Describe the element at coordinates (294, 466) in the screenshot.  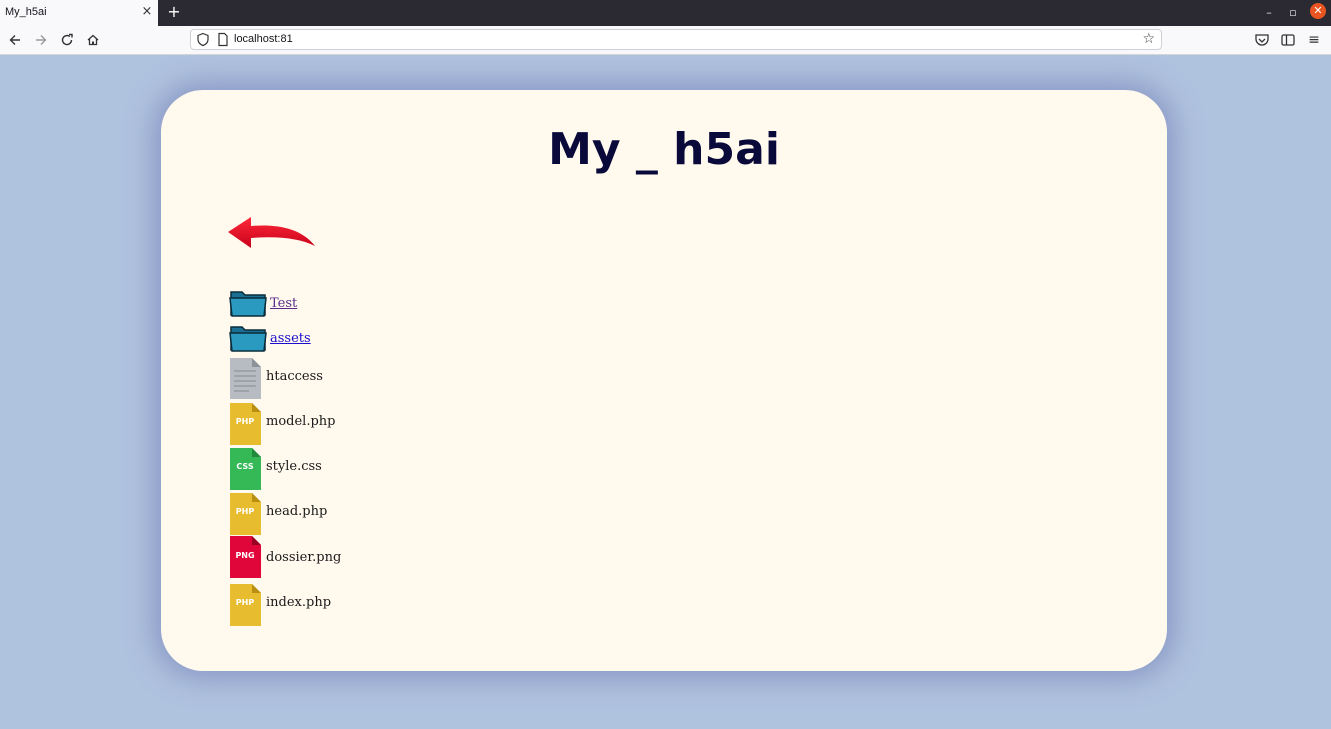
I see `file-name: style.css` at that location.